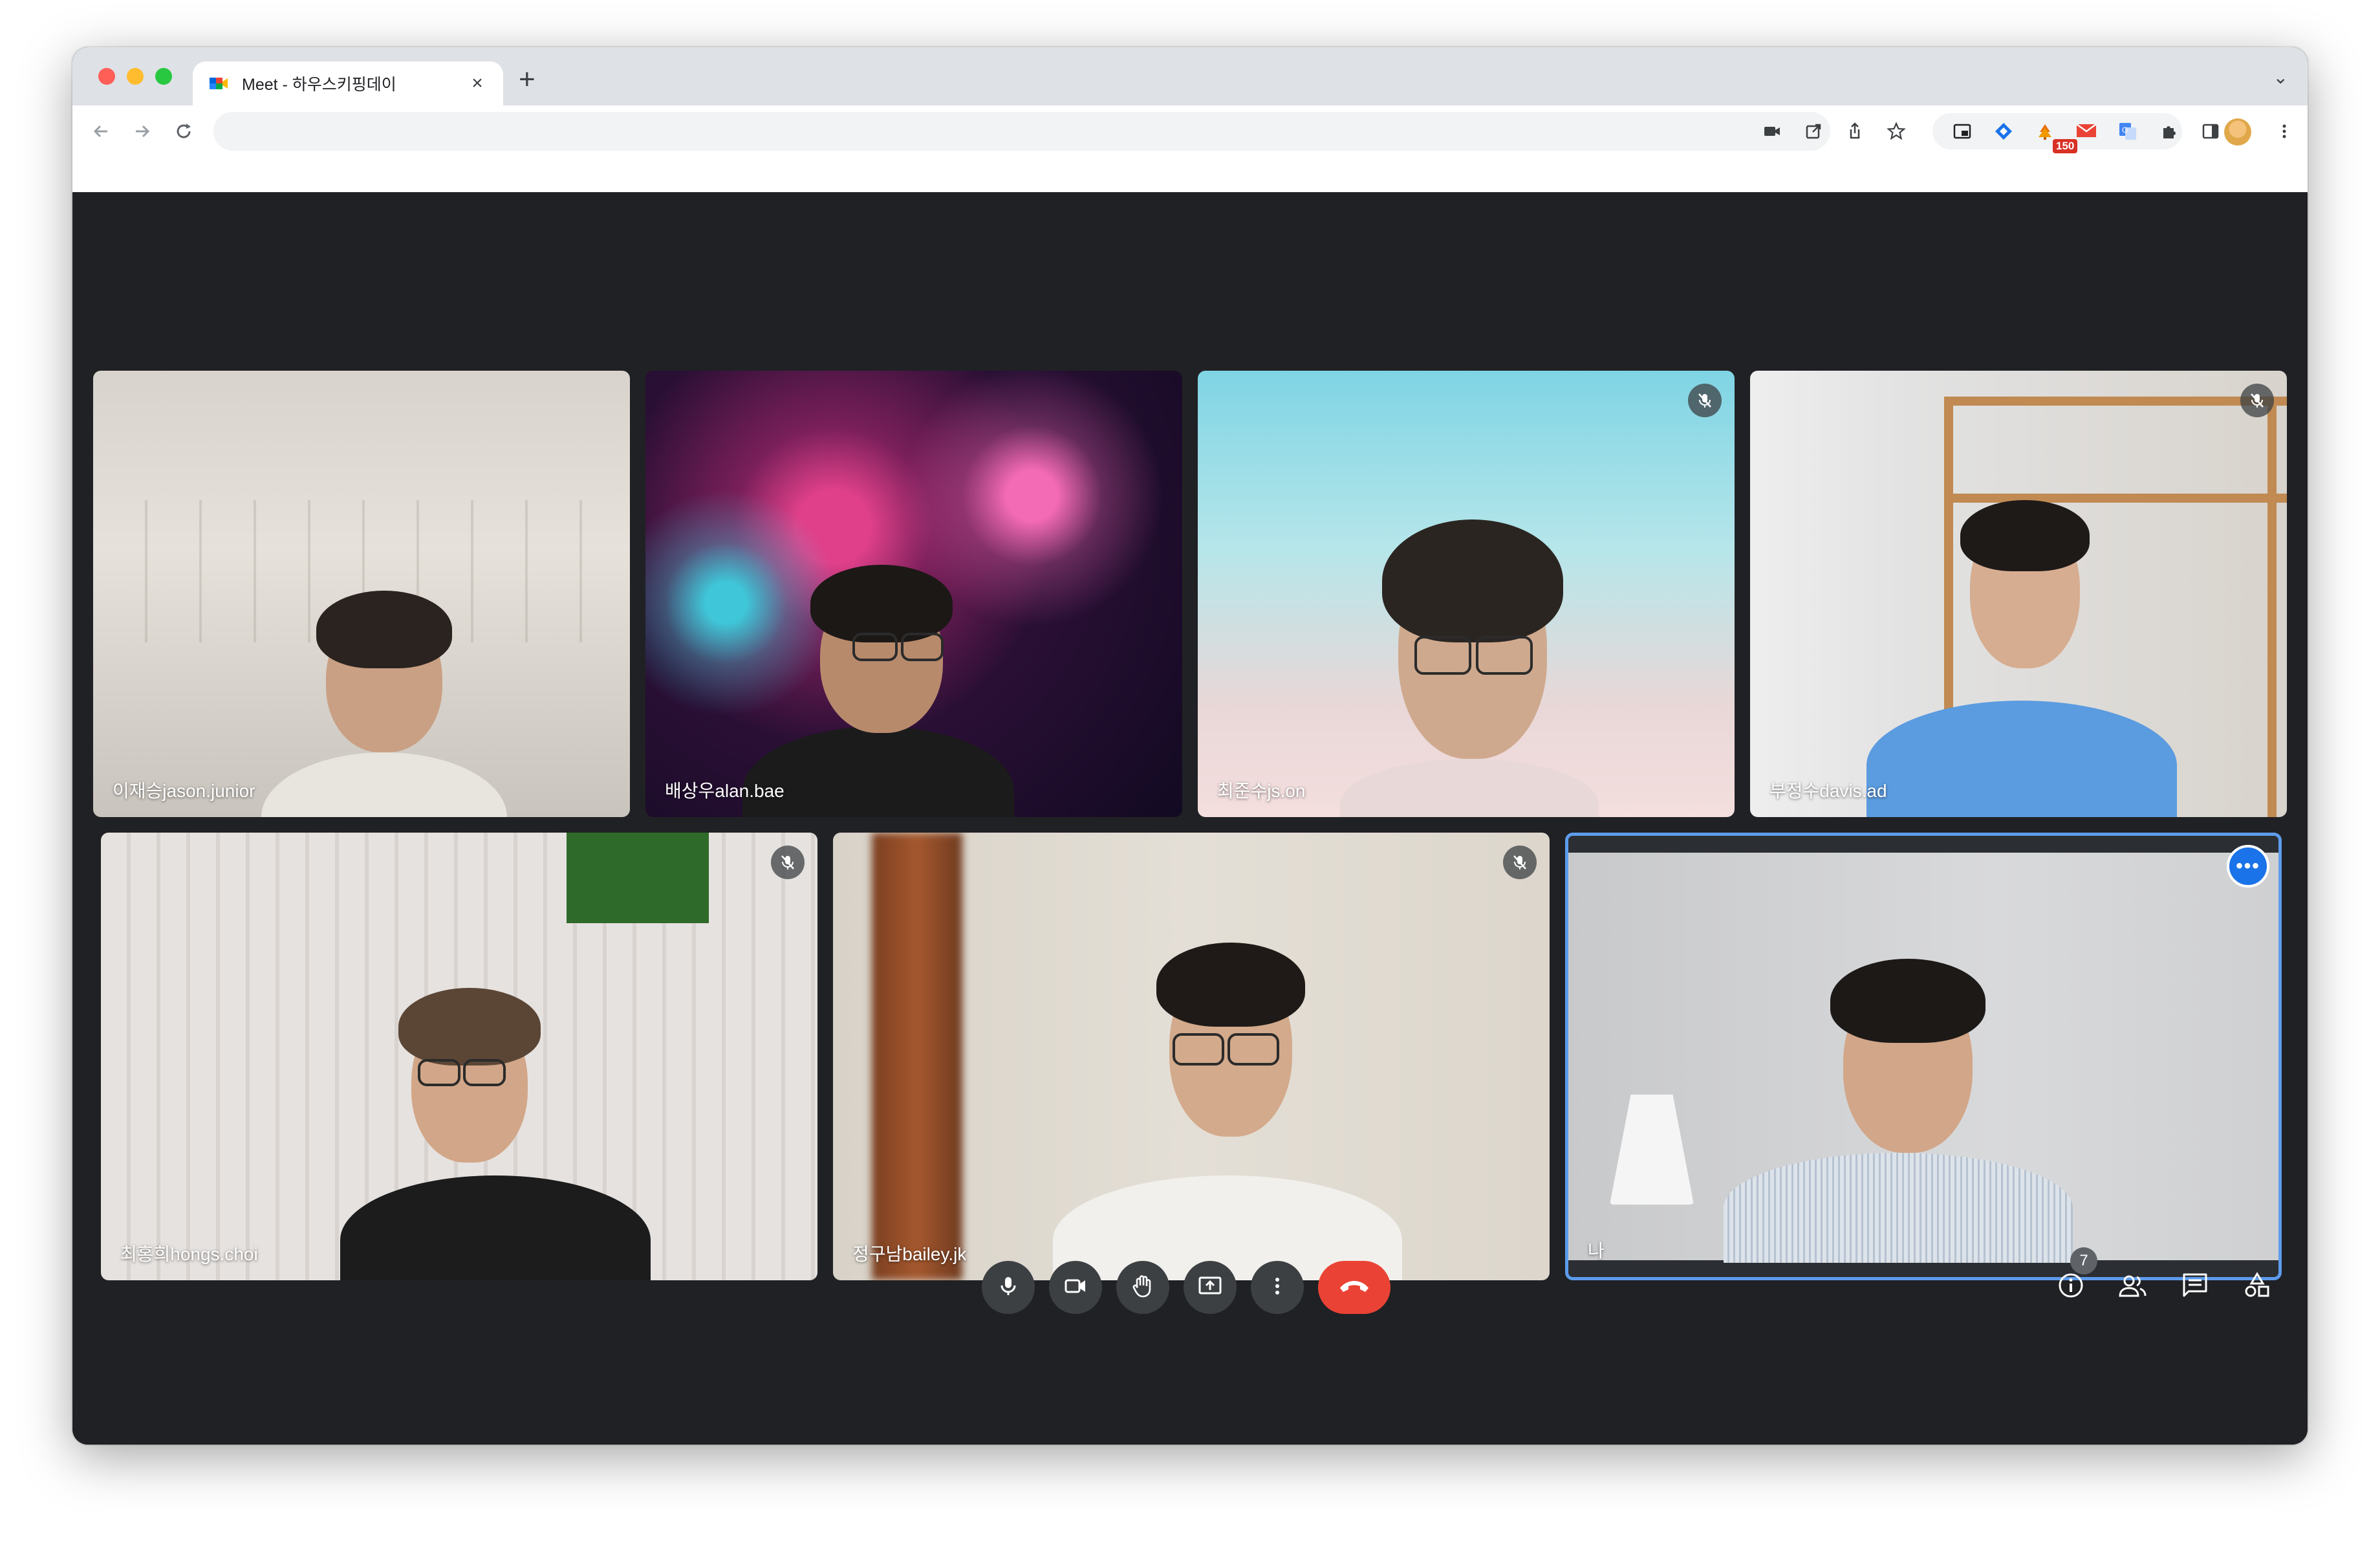 The width and height of the screenshot is (2380, 1541). Describe the element at coordinates (1021, 131) in the screenshot. I see `address-bar` at that location.